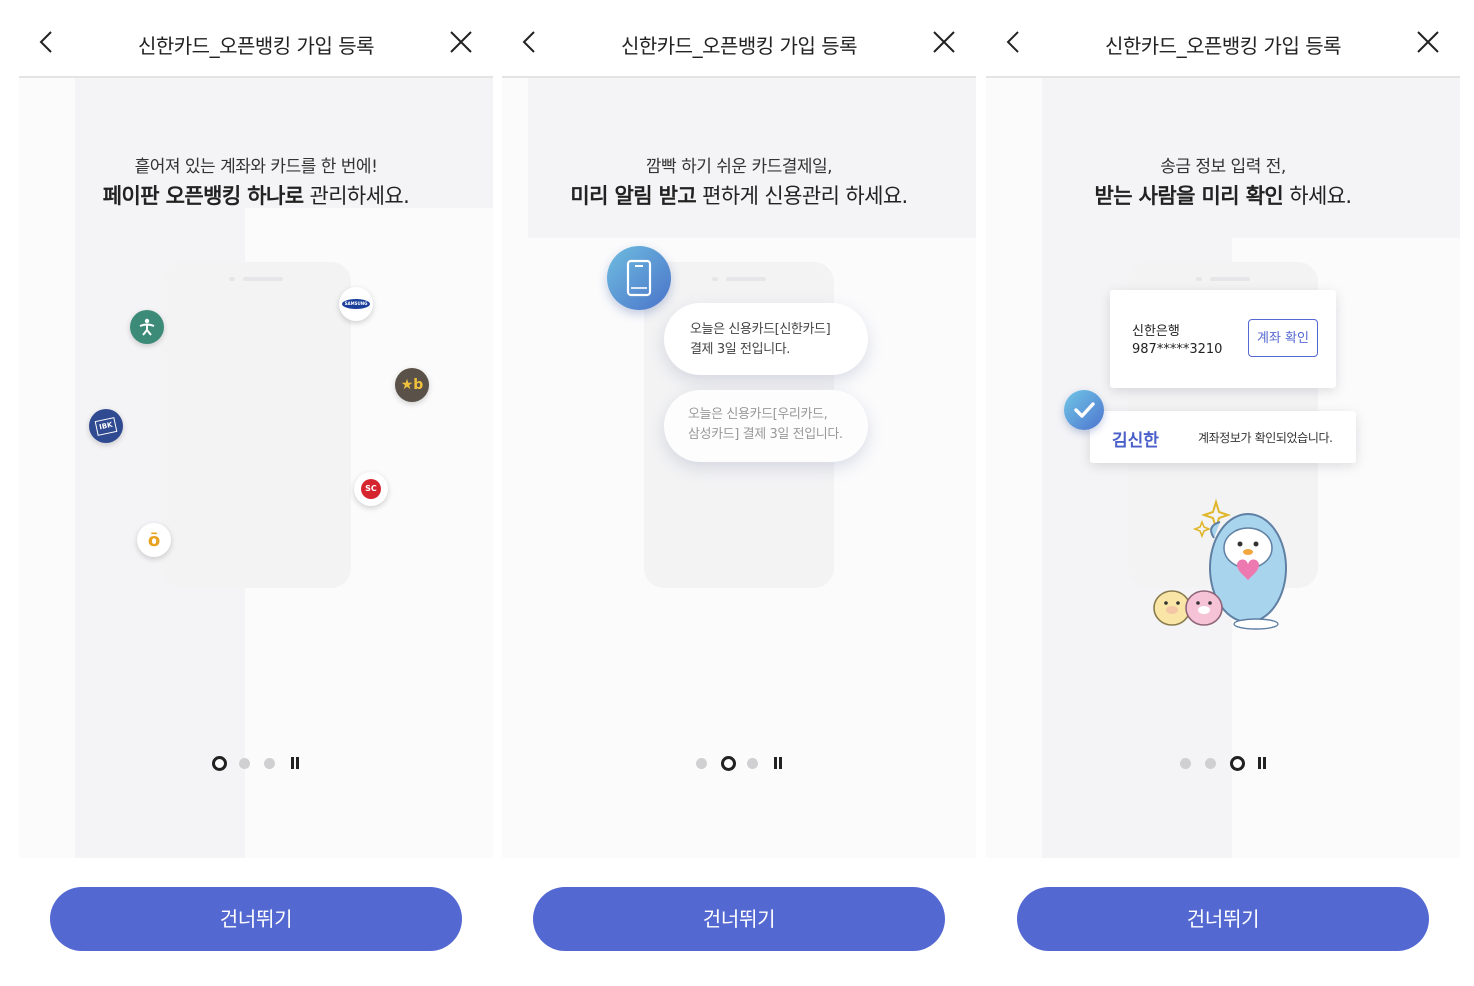  Describe the element at coordinates (1223, 196) in the screenshot. I see `headline-text: 받는 사람을 미리 확인 하세요.` at that location.